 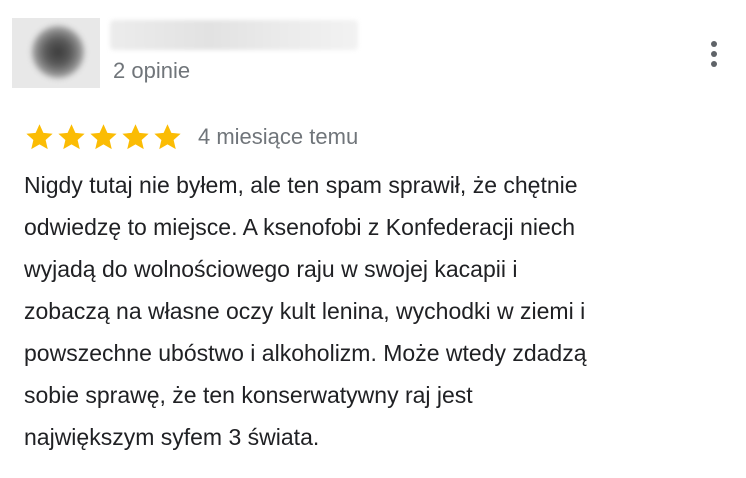 I want to click on reviewer-name-redacted, so click(x=234, y=35).